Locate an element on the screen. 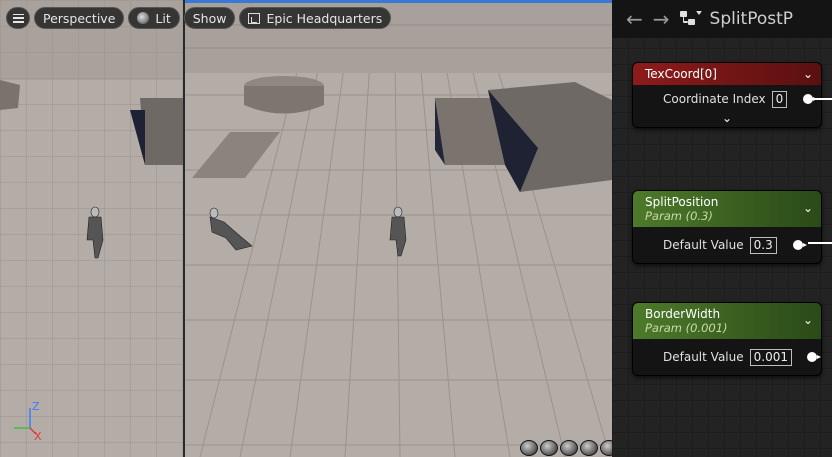  node-subtitle: Param (0.001) is located at coordinates (686, 328).